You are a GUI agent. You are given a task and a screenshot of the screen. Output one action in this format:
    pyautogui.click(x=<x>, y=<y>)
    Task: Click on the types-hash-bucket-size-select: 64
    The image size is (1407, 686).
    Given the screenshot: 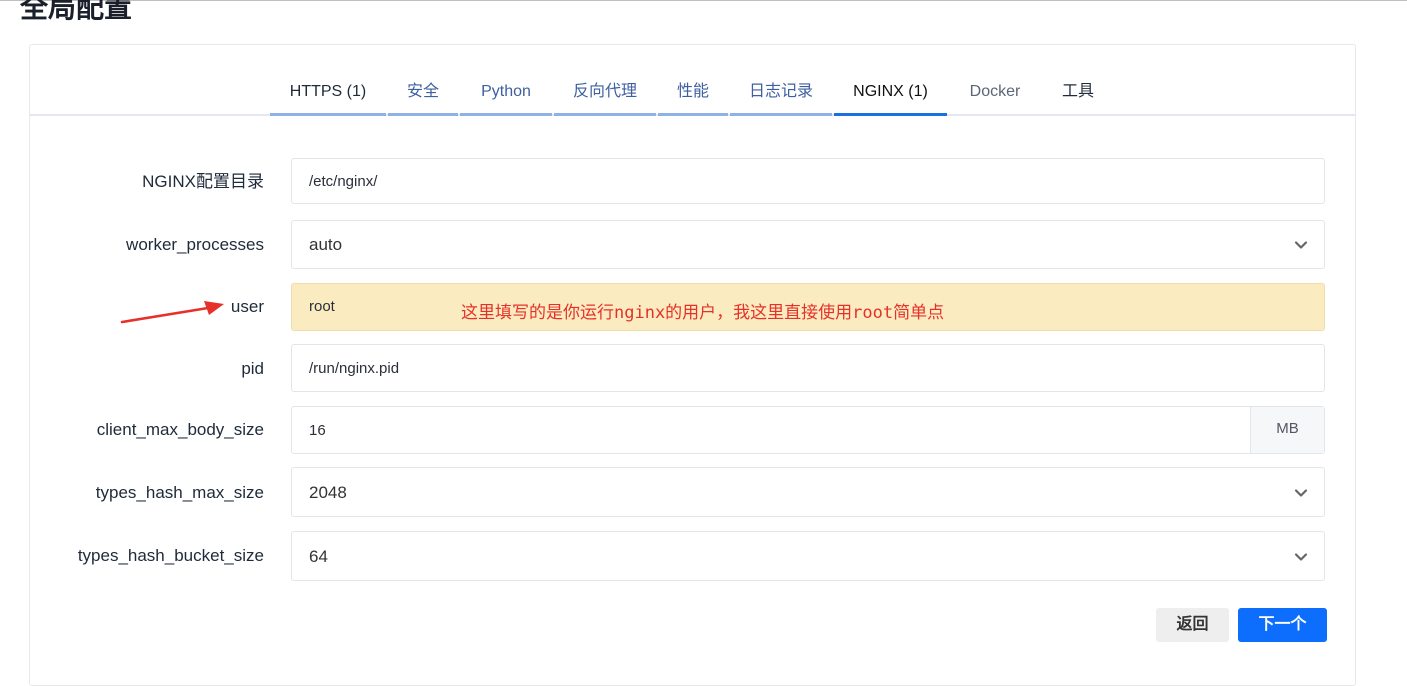 What is the action you would take?
    pyautogui.click(x=808, y=556)
    